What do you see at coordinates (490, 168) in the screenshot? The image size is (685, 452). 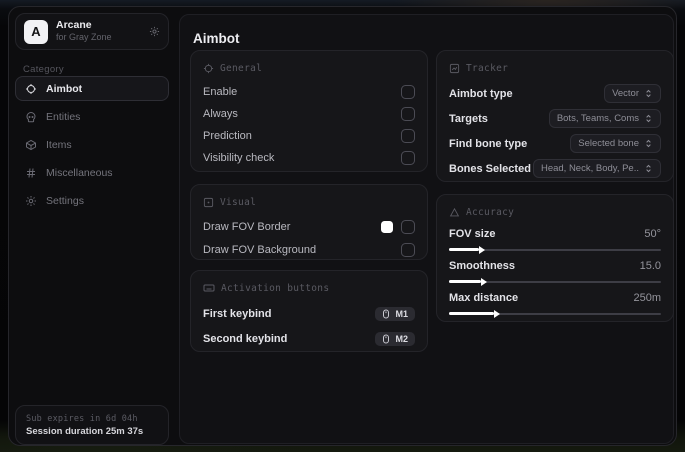 I see `setting-label: Bones Selected` at bounding box center [490, 168].